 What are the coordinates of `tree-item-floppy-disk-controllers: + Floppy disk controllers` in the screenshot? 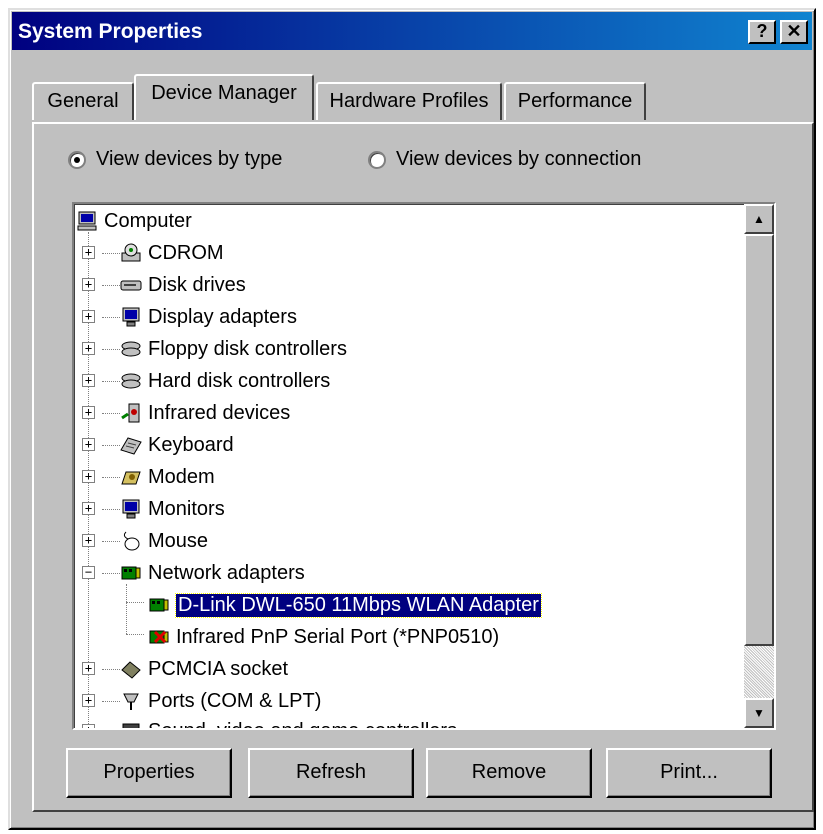 It's located at (213, 349).